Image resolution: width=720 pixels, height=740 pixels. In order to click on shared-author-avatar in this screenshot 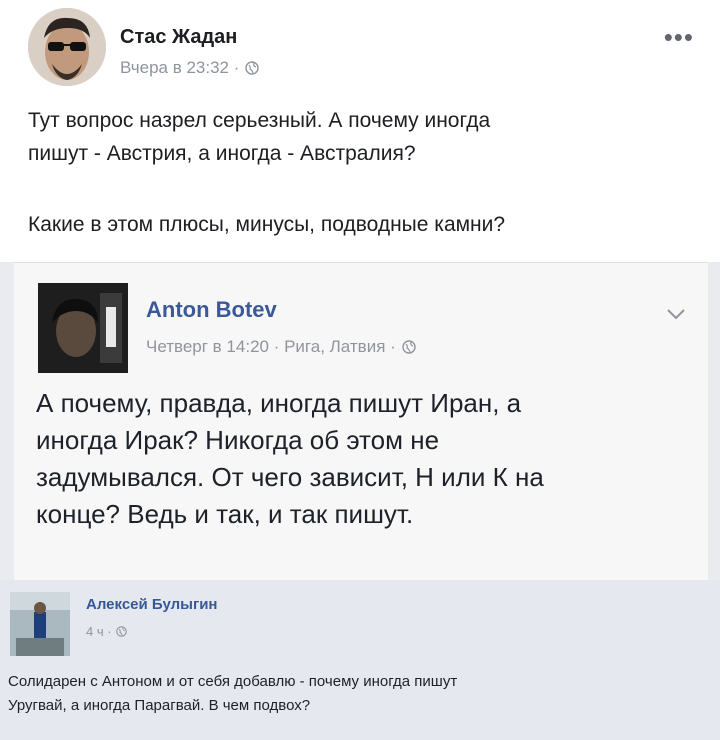, I will do `click(83, 328)`.